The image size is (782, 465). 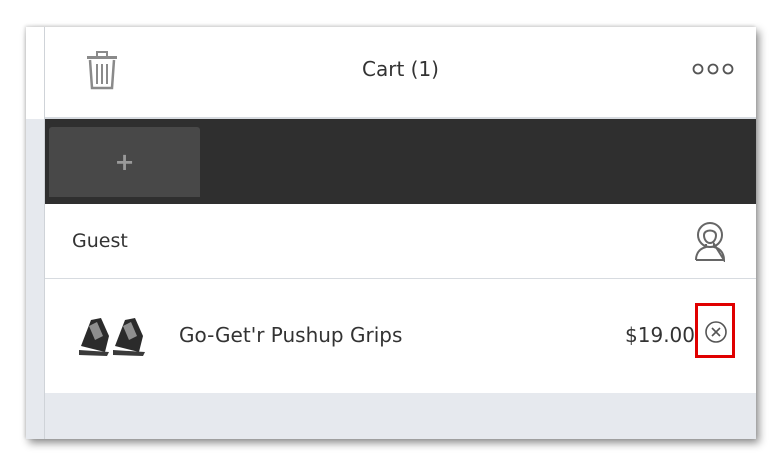 I want to click on customer-row: Guest, so click(x=400, y=241).